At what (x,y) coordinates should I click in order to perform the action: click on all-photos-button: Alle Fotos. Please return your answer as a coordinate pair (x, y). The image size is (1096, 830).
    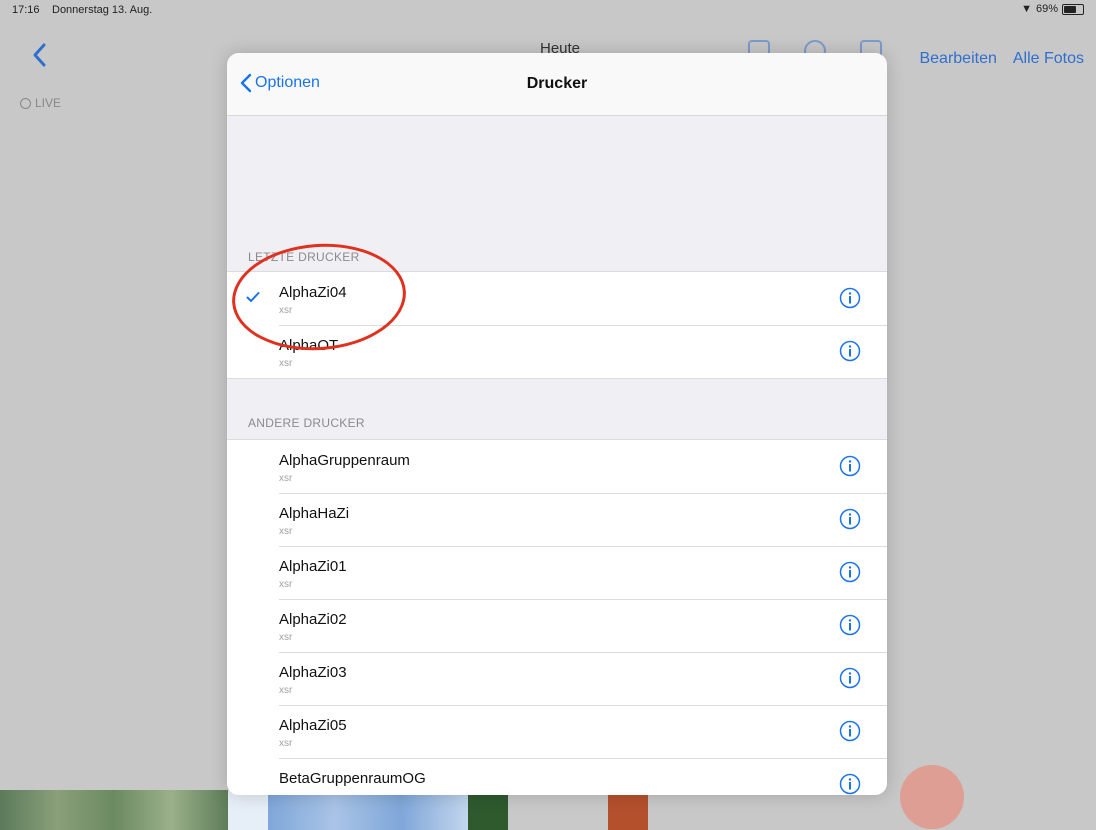
    Looking at the image, I should click on (1048, 59).